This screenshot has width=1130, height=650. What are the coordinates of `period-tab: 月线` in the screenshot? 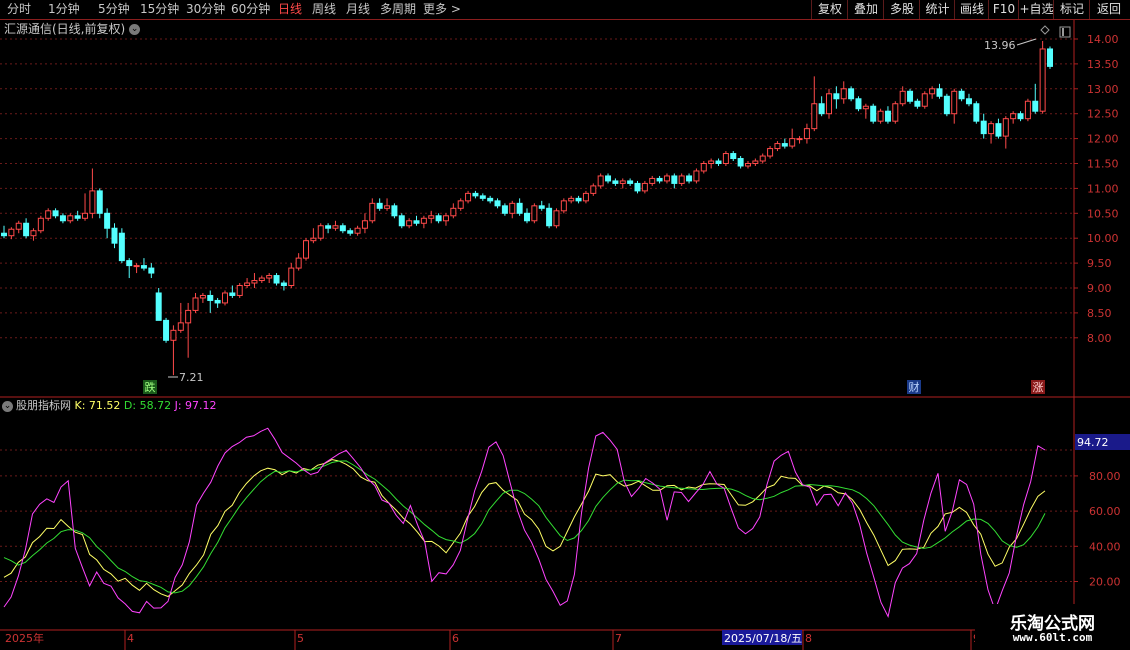 It's located at (358, 9).